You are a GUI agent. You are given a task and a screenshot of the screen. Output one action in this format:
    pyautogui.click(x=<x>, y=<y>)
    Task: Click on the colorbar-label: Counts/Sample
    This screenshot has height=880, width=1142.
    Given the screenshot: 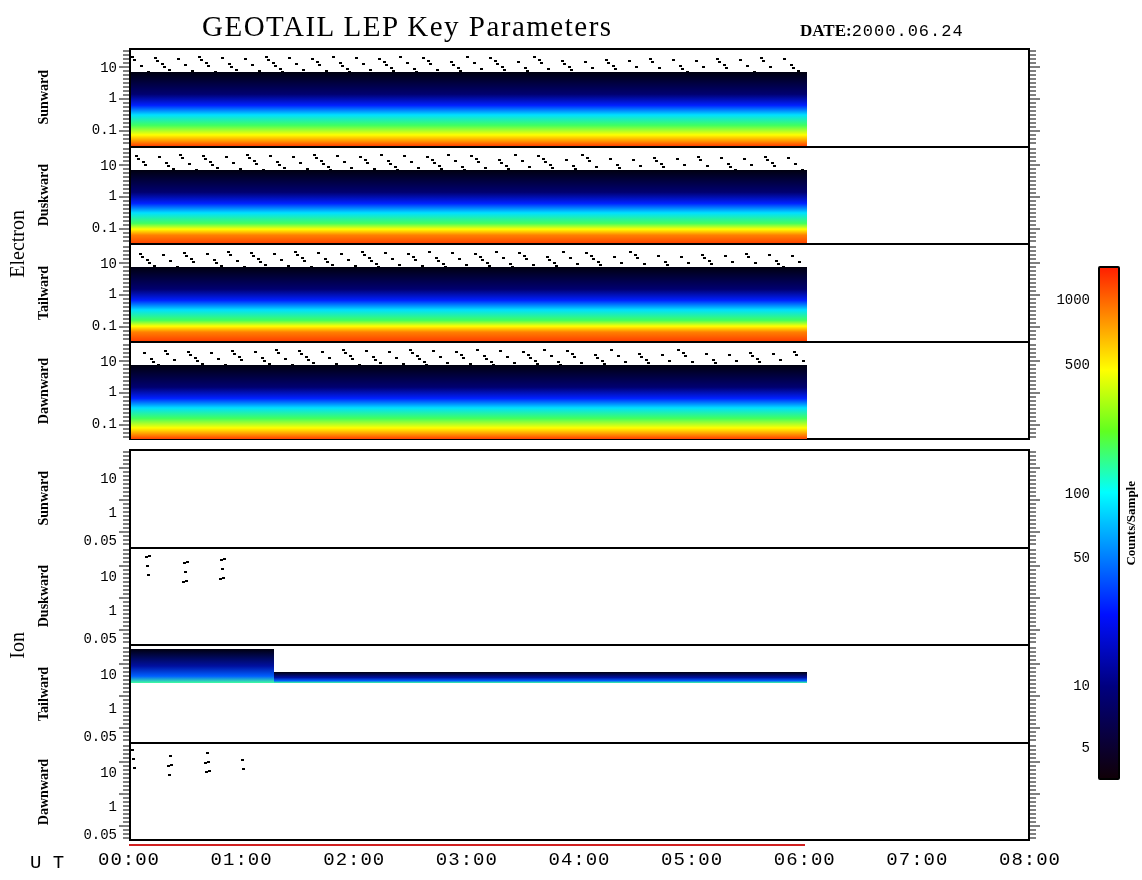 What is the action you would take?
    pyautogui.click(x=1130, y=523)
    